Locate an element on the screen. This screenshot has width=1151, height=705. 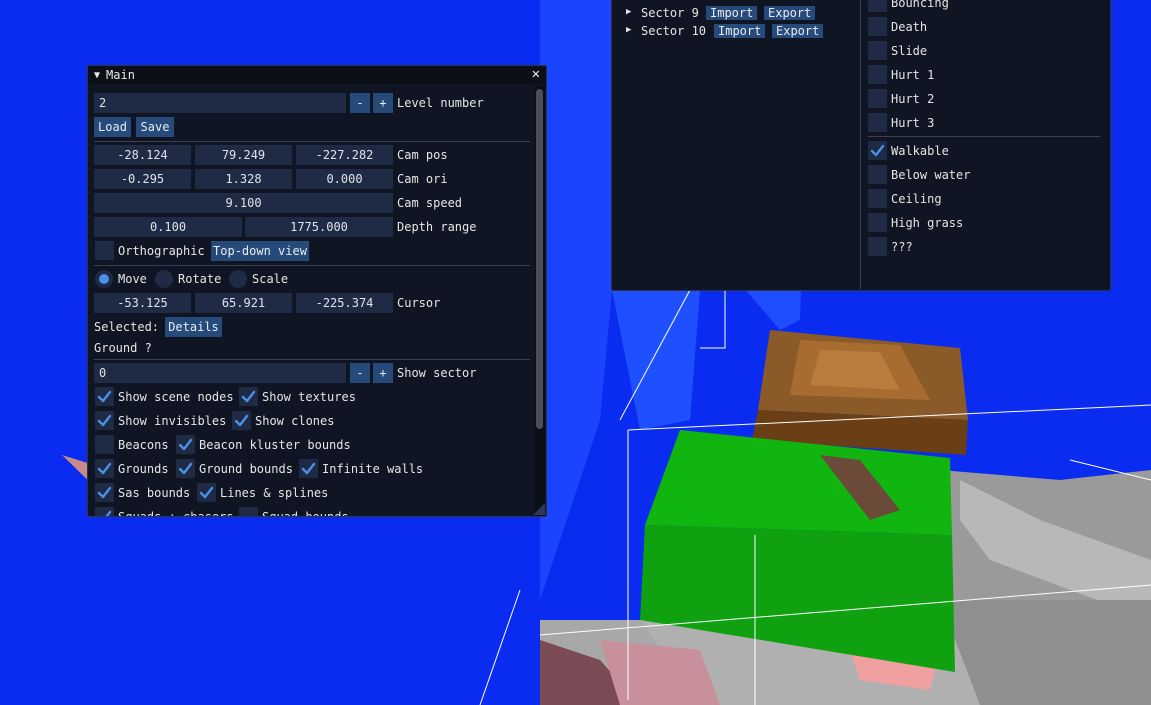
scale-label: Scale is located at coordinates (270, 279).